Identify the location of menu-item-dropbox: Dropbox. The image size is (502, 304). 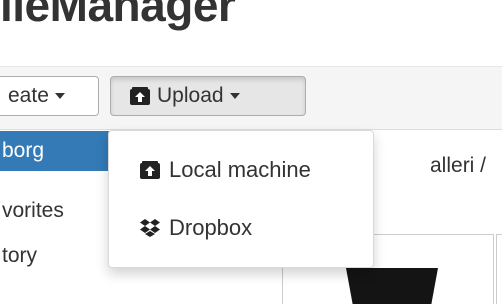
(241, 228).